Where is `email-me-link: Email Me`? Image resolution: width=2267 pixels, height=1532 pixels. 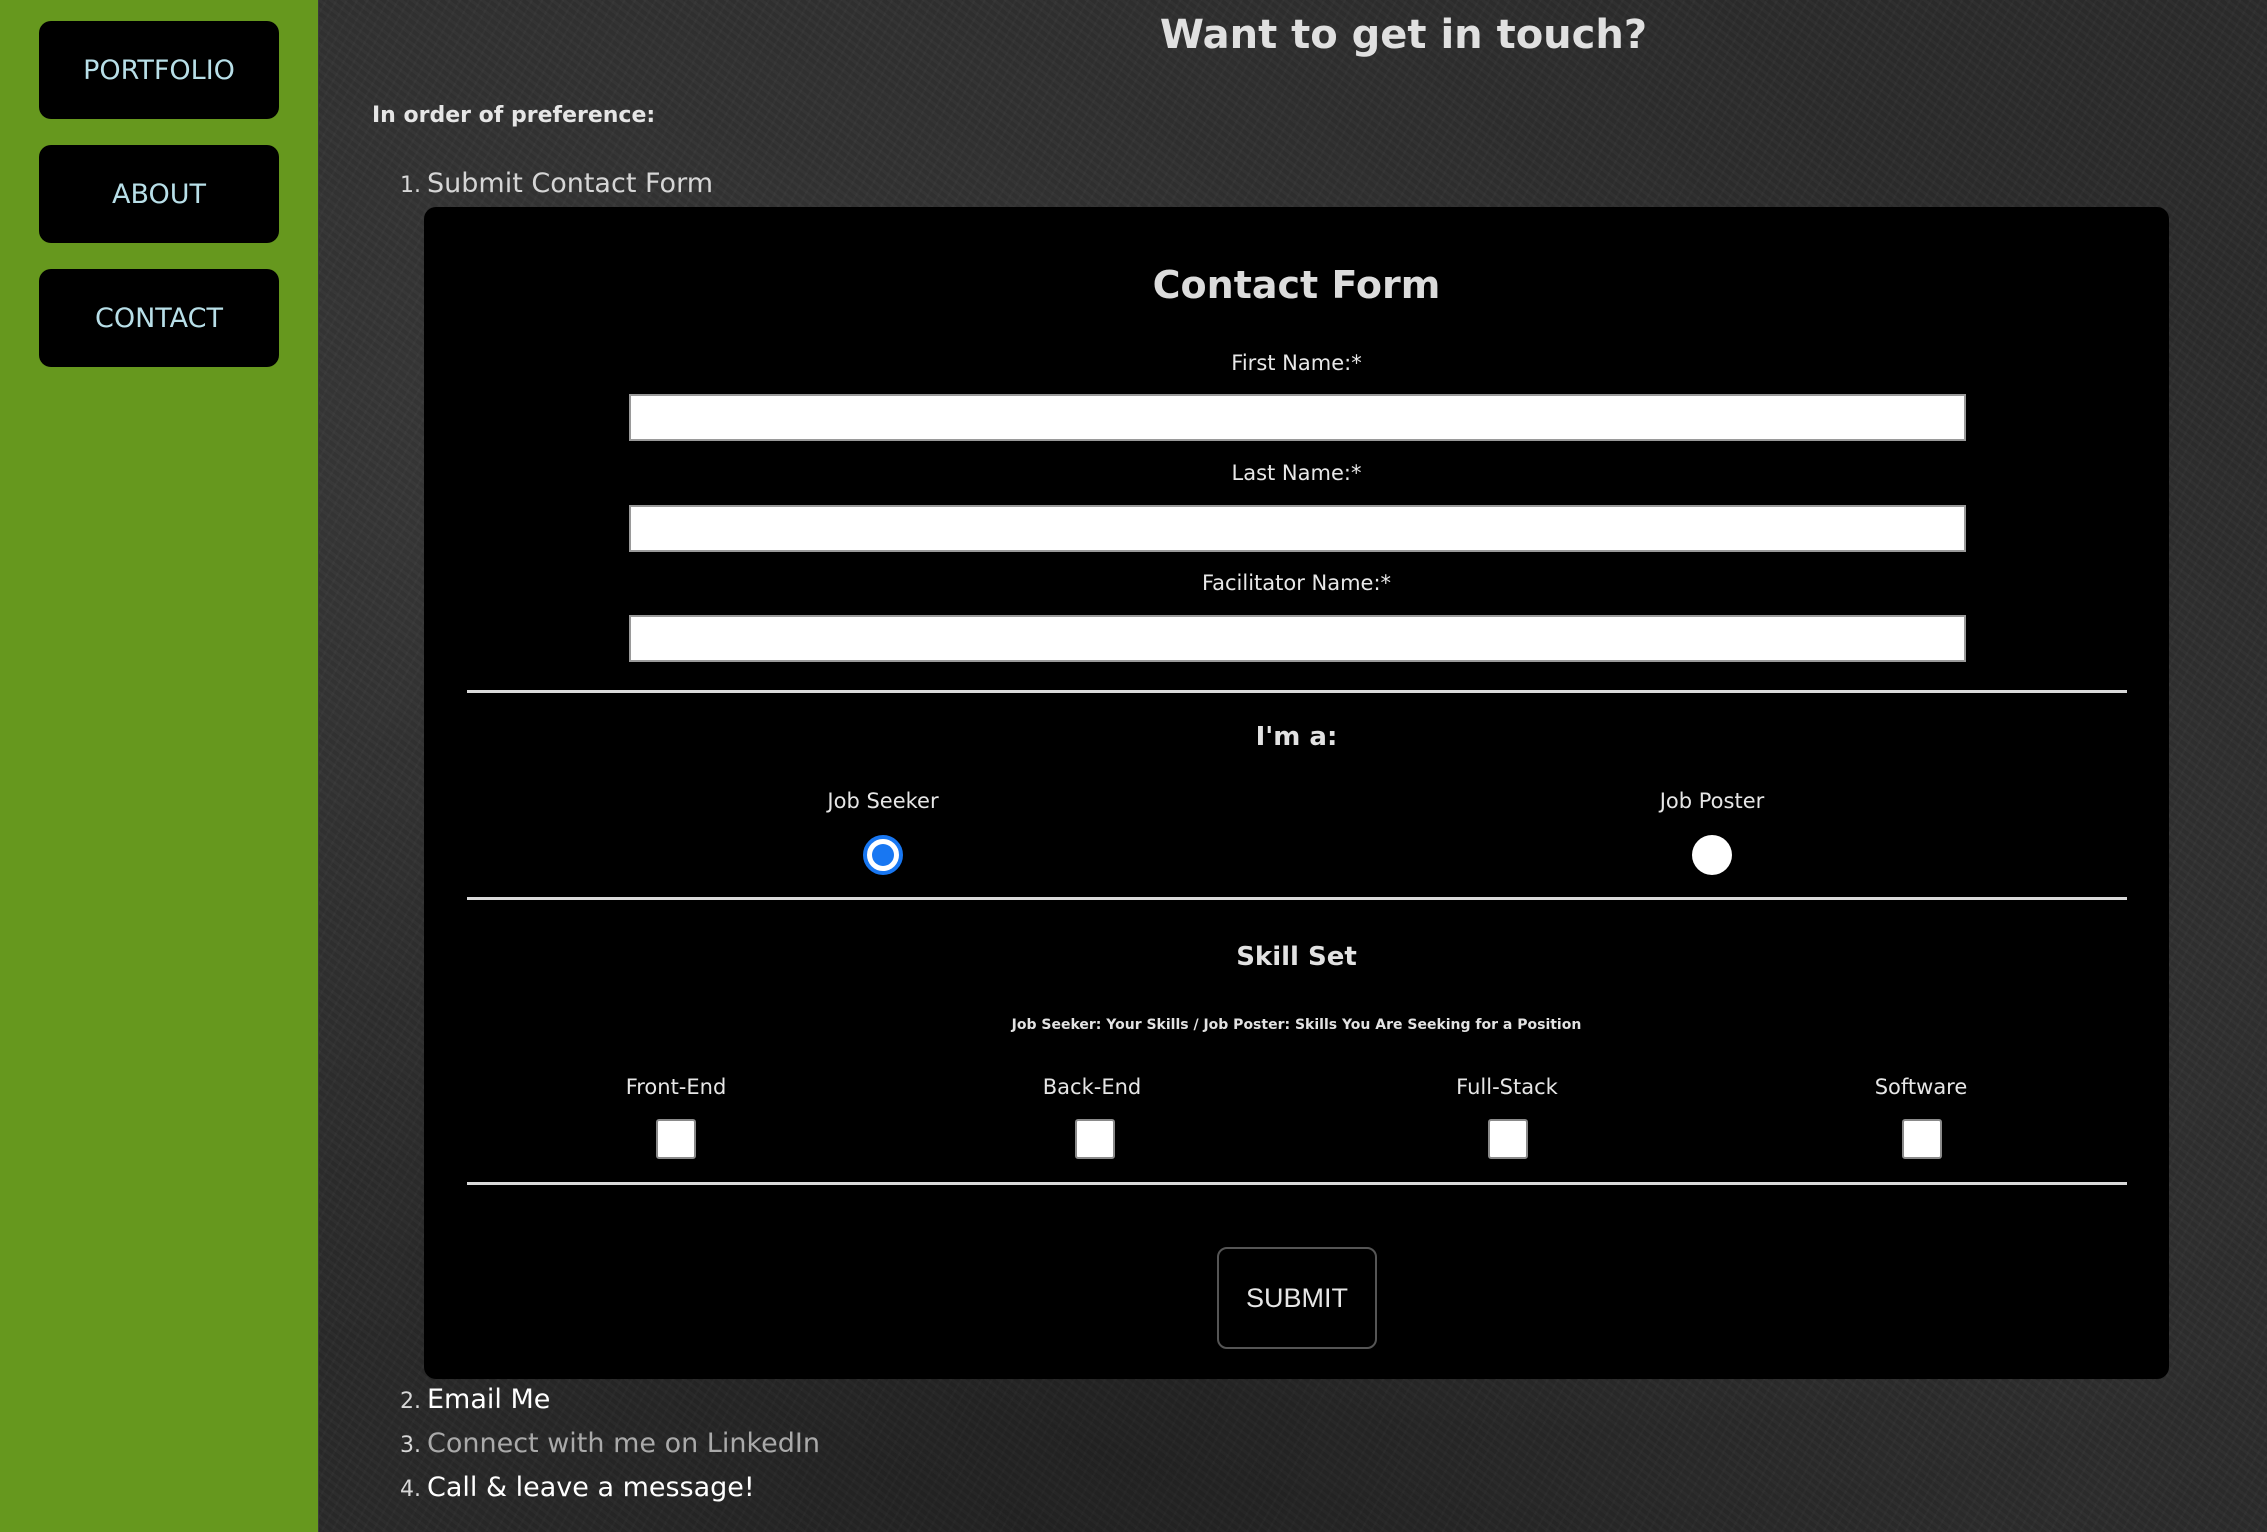
email-me-link: Email Me is located at coordinates (488, 1399).